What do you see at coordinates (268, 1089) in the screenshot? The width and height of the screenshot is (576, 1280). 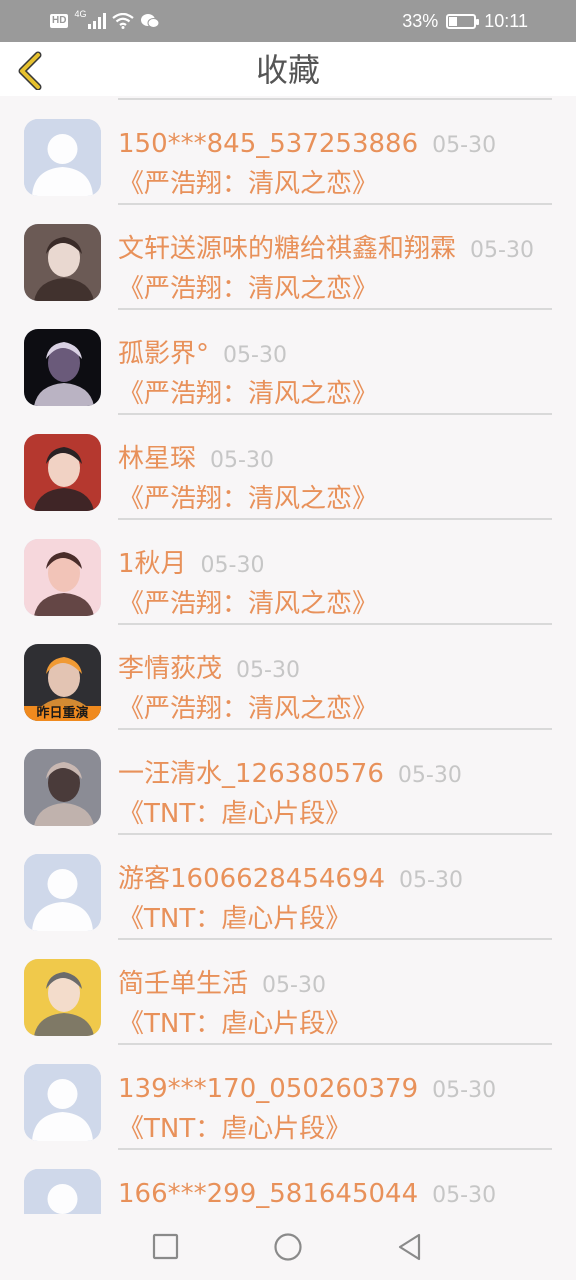 I see `user-name: 139***170_050260379` at bounding box center [268, 1089].